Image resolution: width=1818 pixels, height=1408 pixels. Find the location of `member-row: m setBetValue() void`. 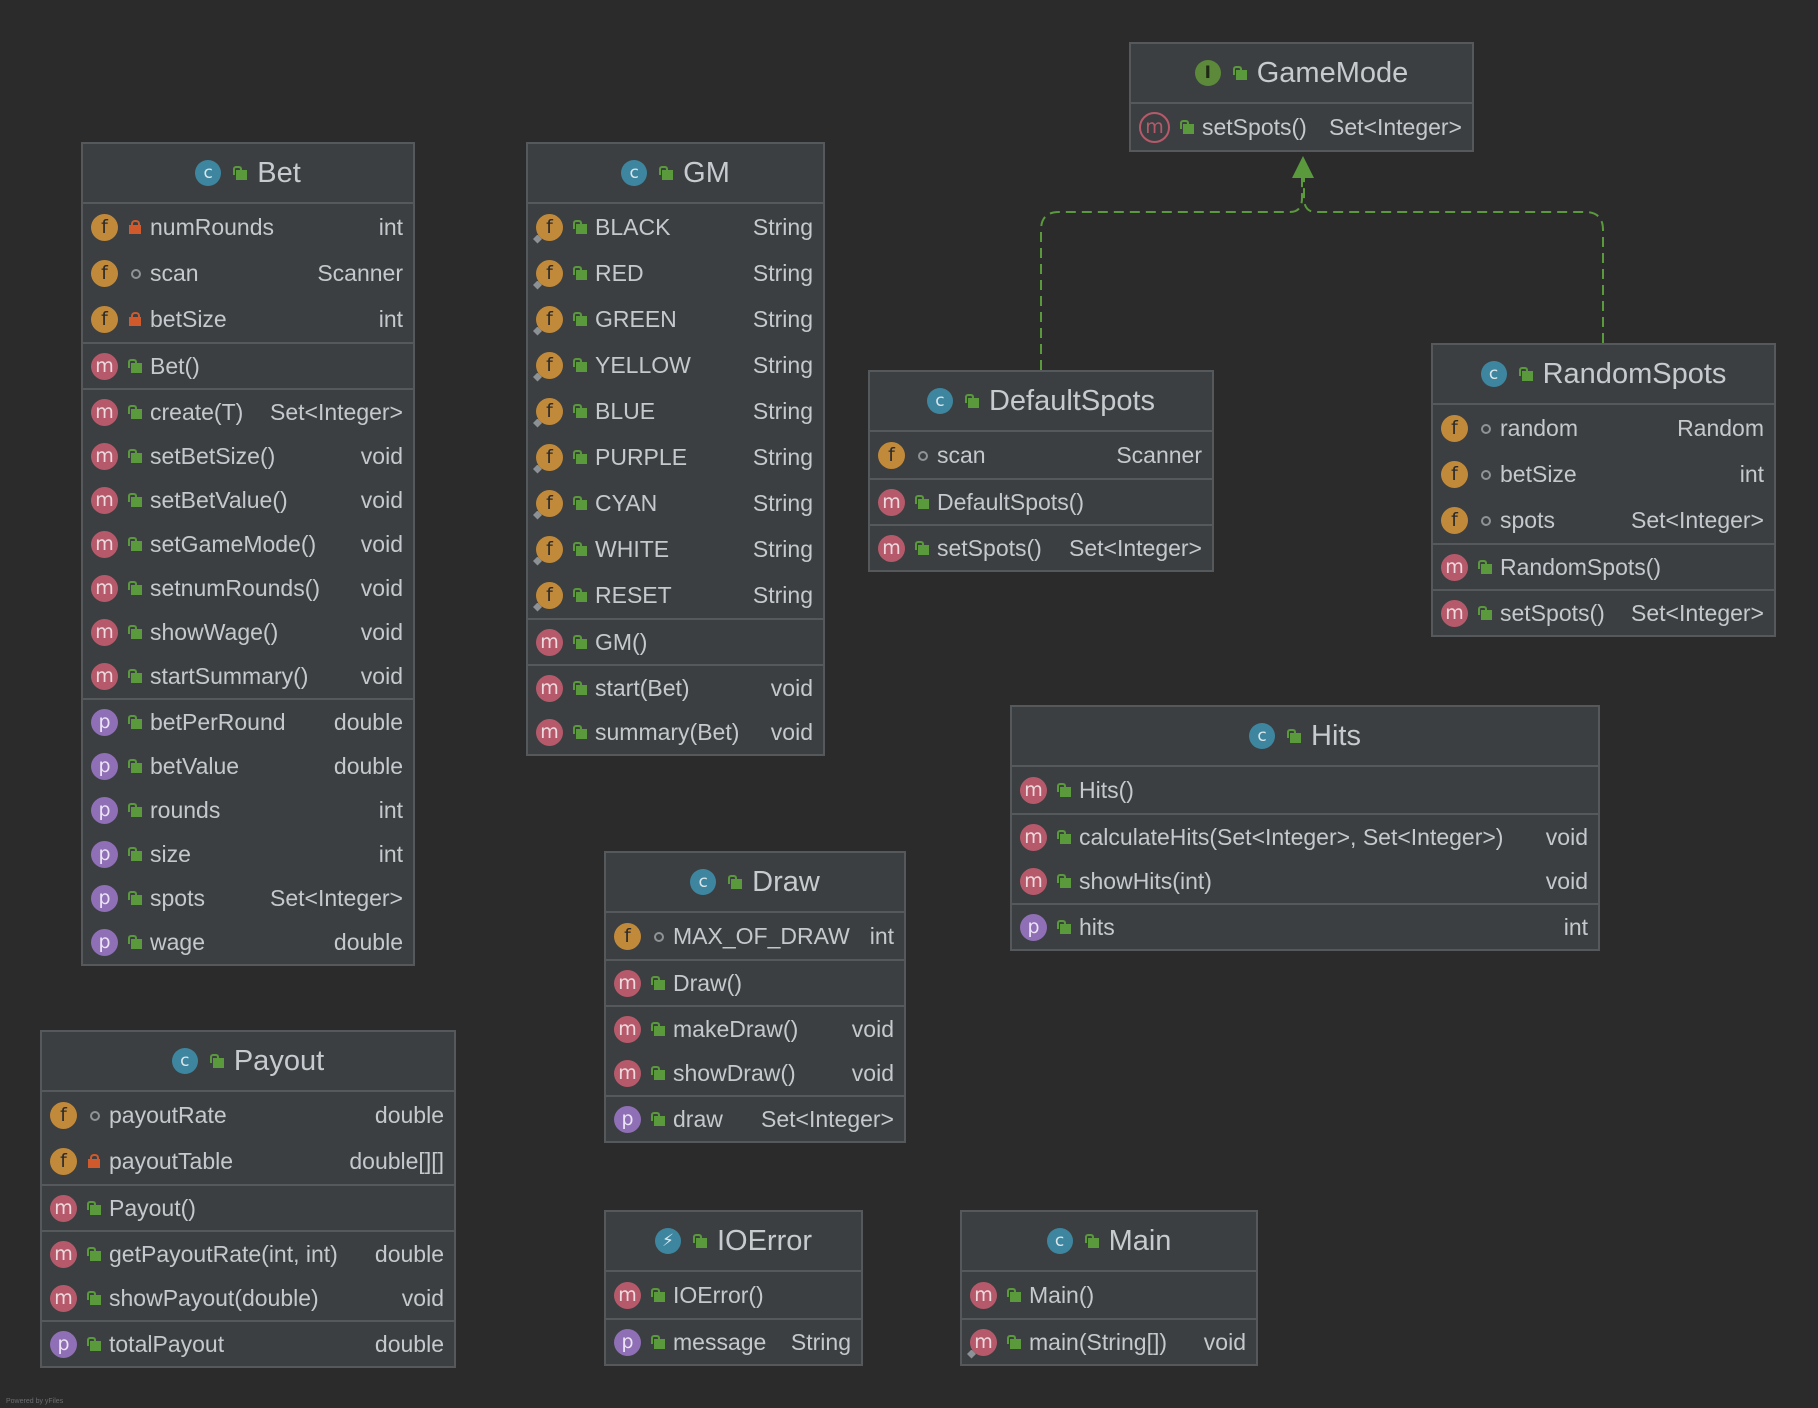

member-row: m setBetValue() void is located at coordinates (248, 500).